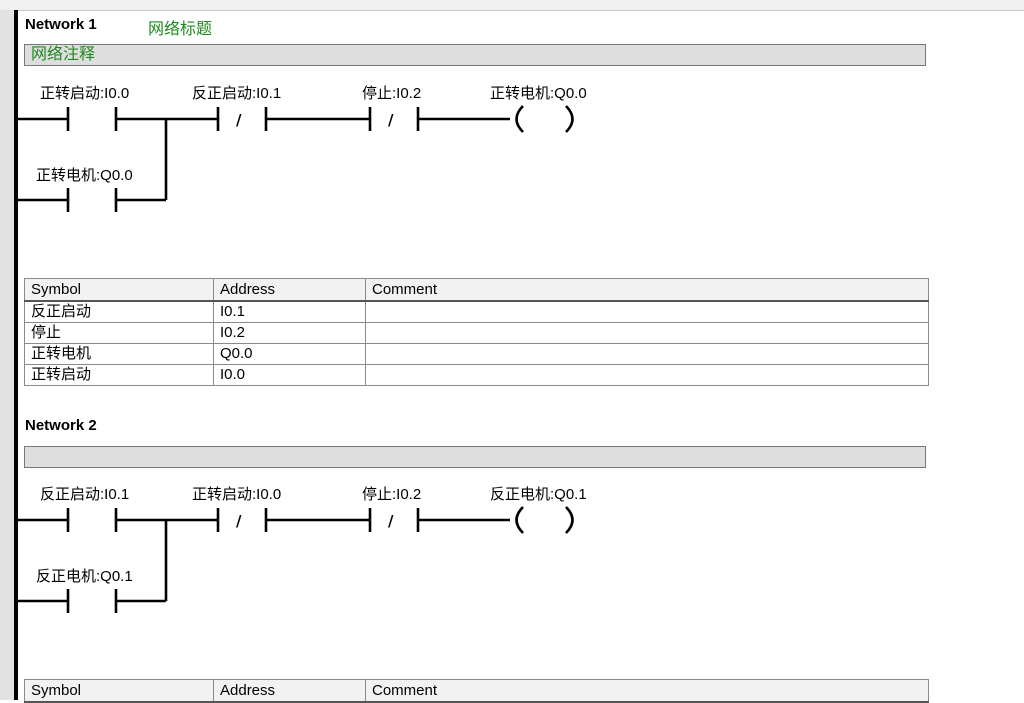  Describe the element at coordinates (237, 494) in the screenshot. I see `n2-contact2-label: 正转启动:I0.0` at that location.